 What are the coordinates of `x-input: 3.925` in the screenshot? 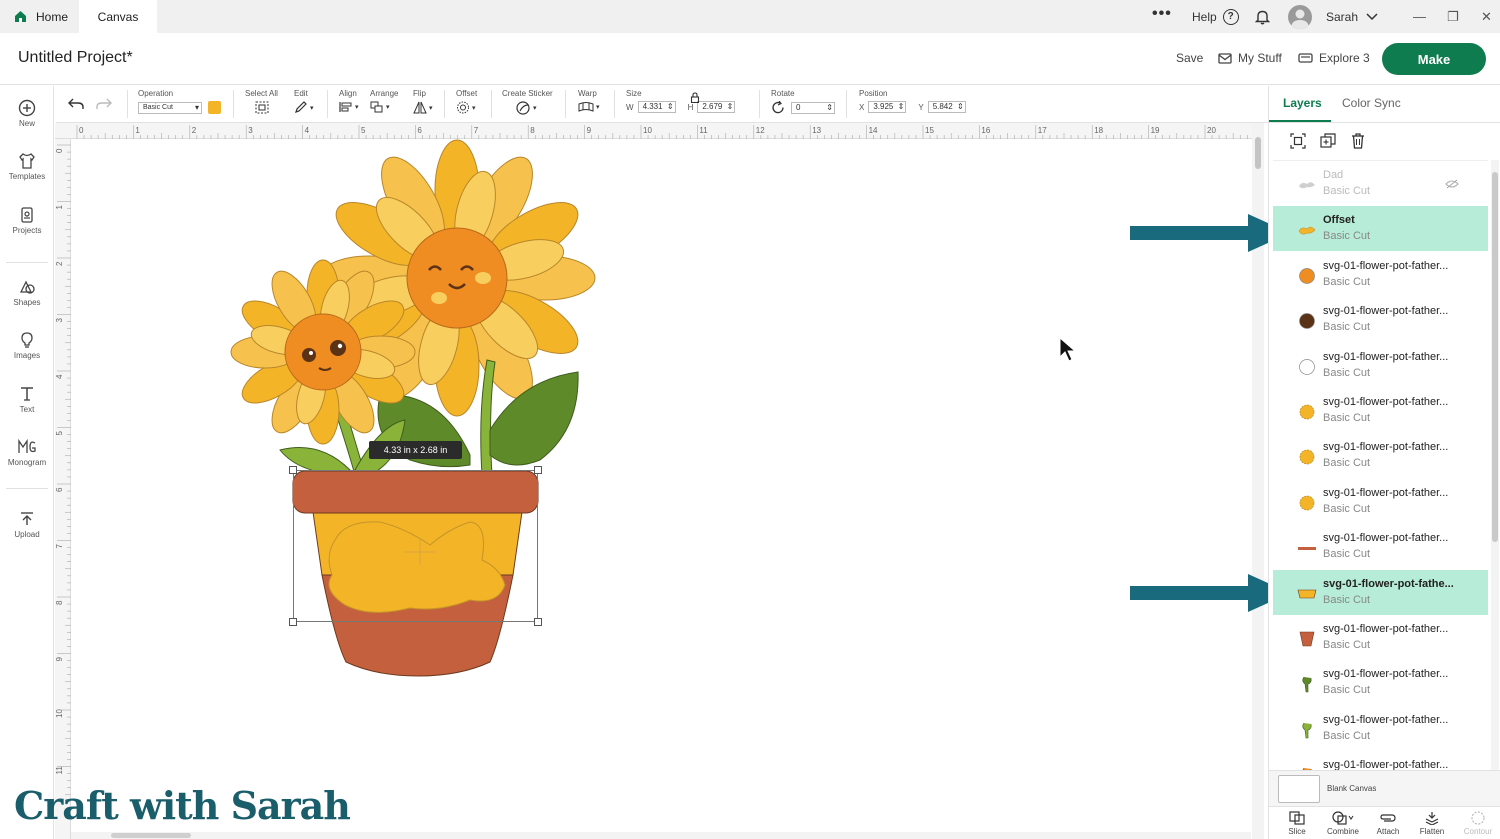 It's located at (887, 107).